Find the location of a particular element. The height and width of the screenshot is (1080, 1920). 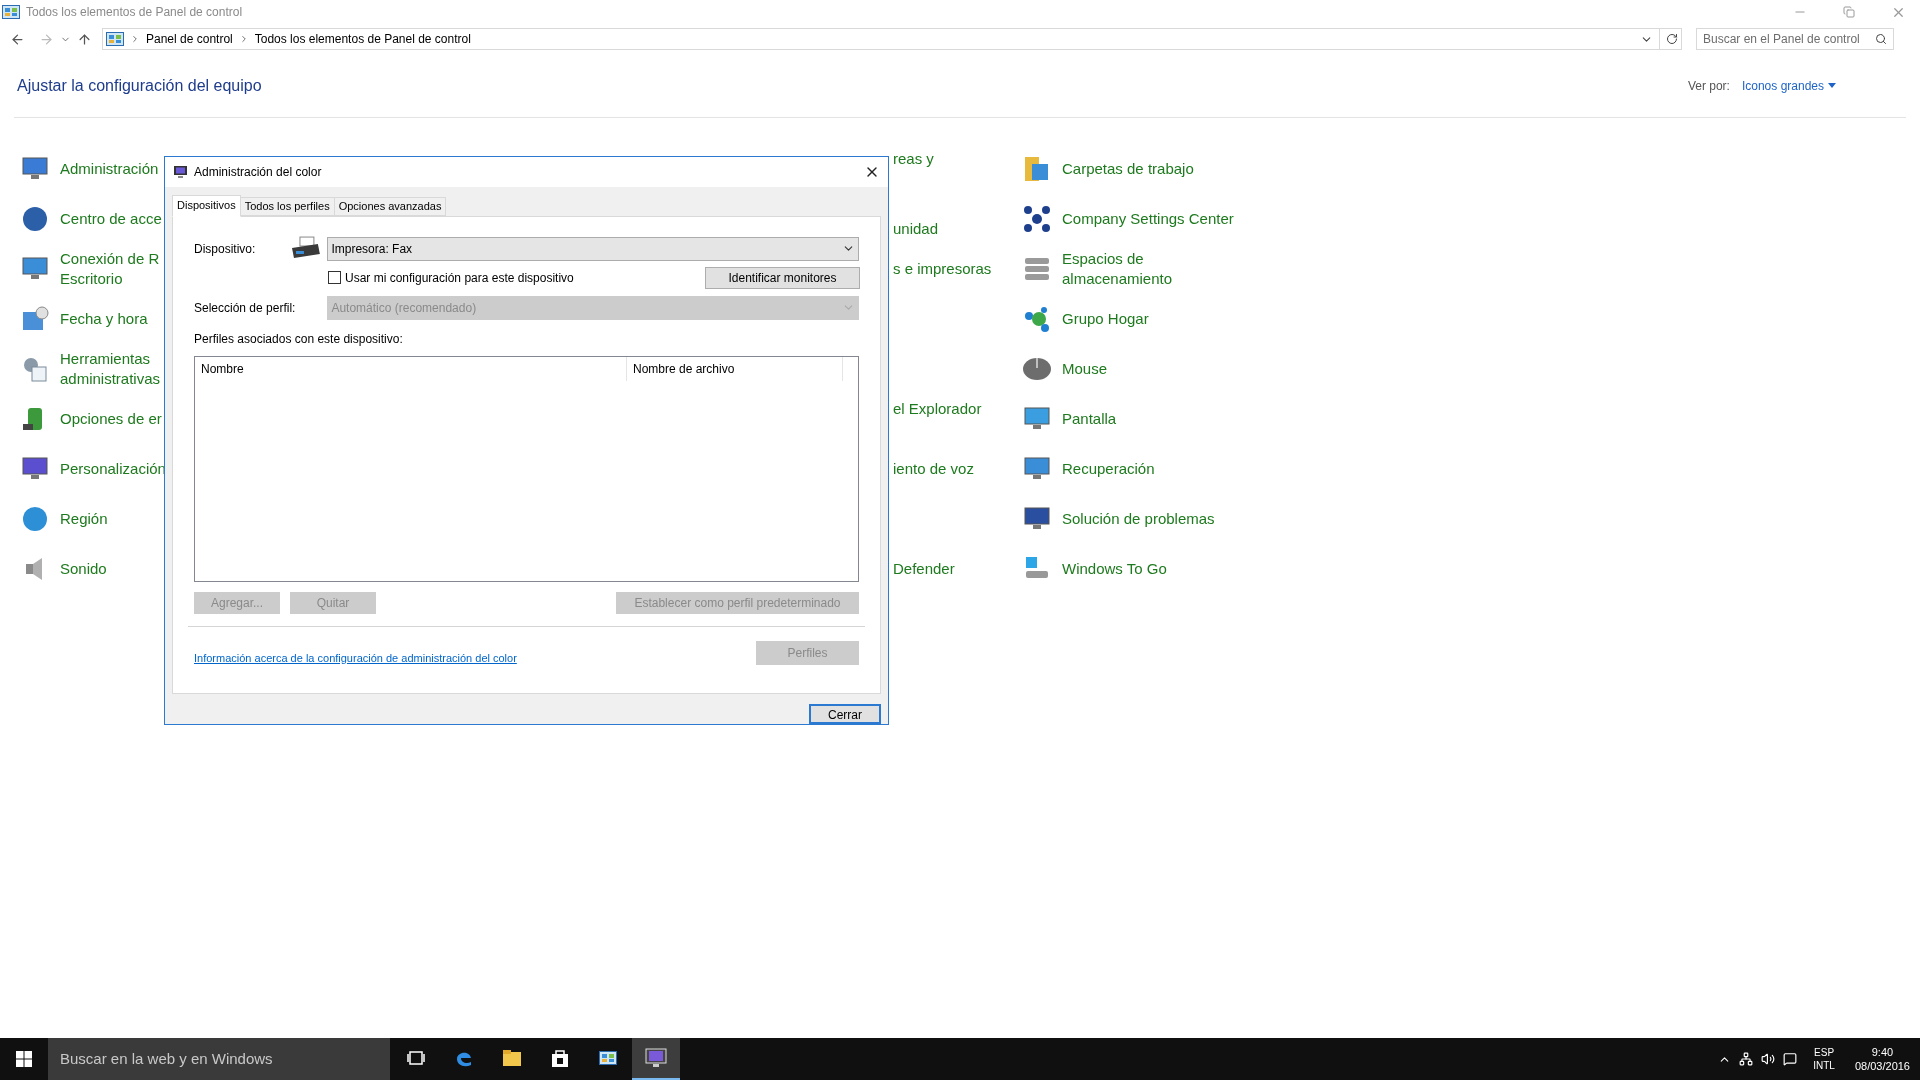

control-panel-item-link: Sonido is located at coordinates (83, 569).